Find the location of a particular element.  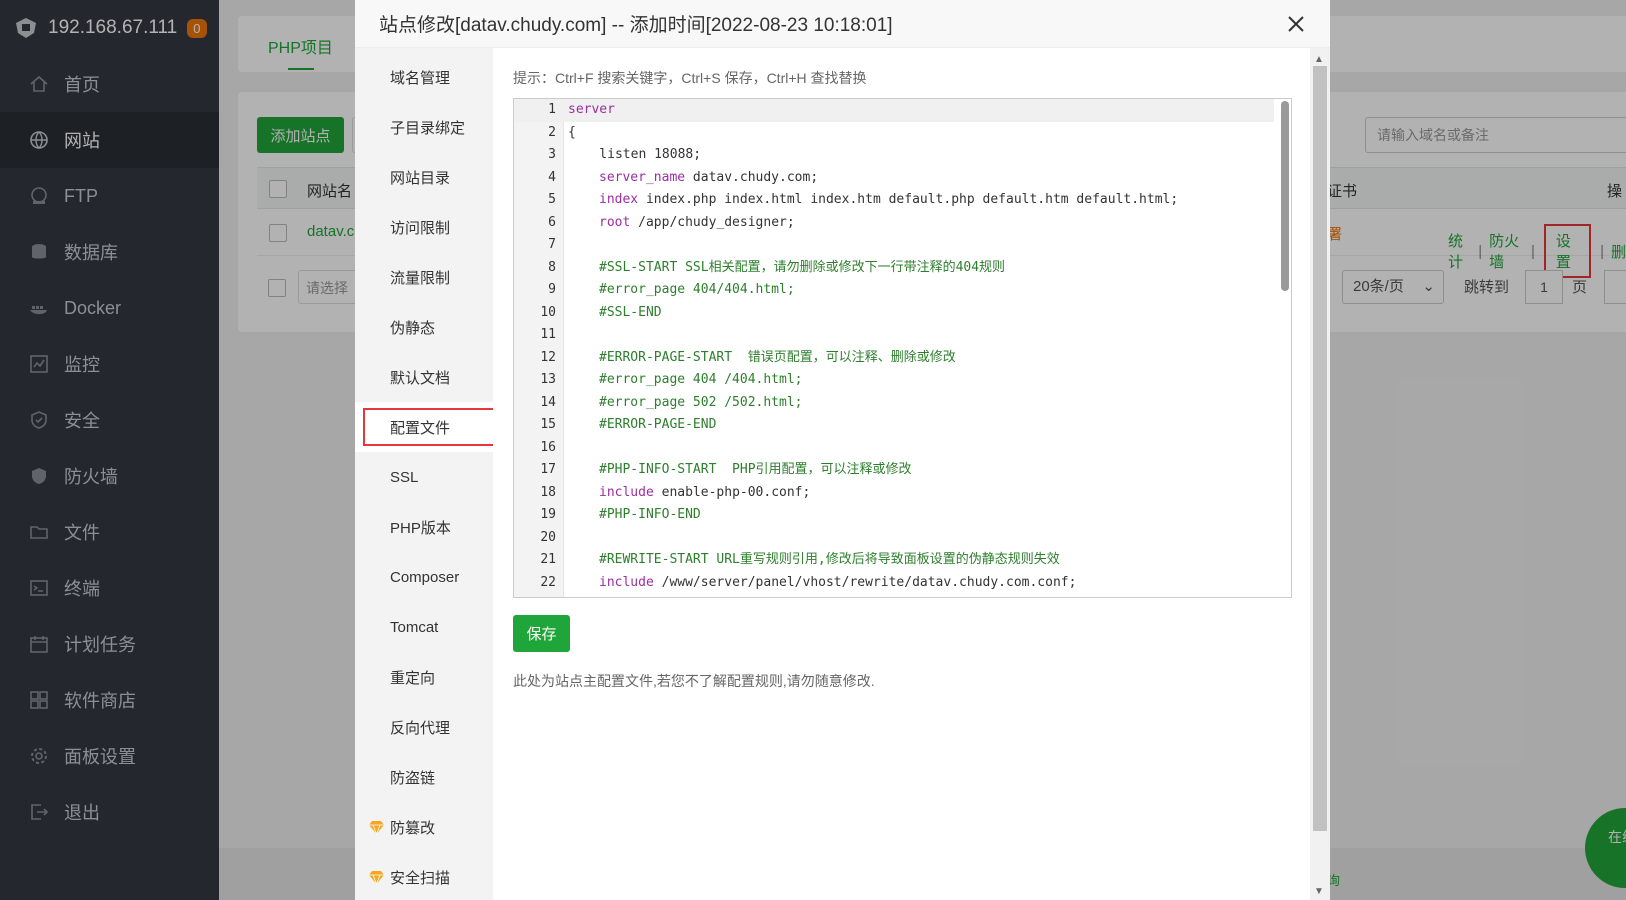

menu-item-subdir: 子目录绑定 is located at coordinates (424, 127).